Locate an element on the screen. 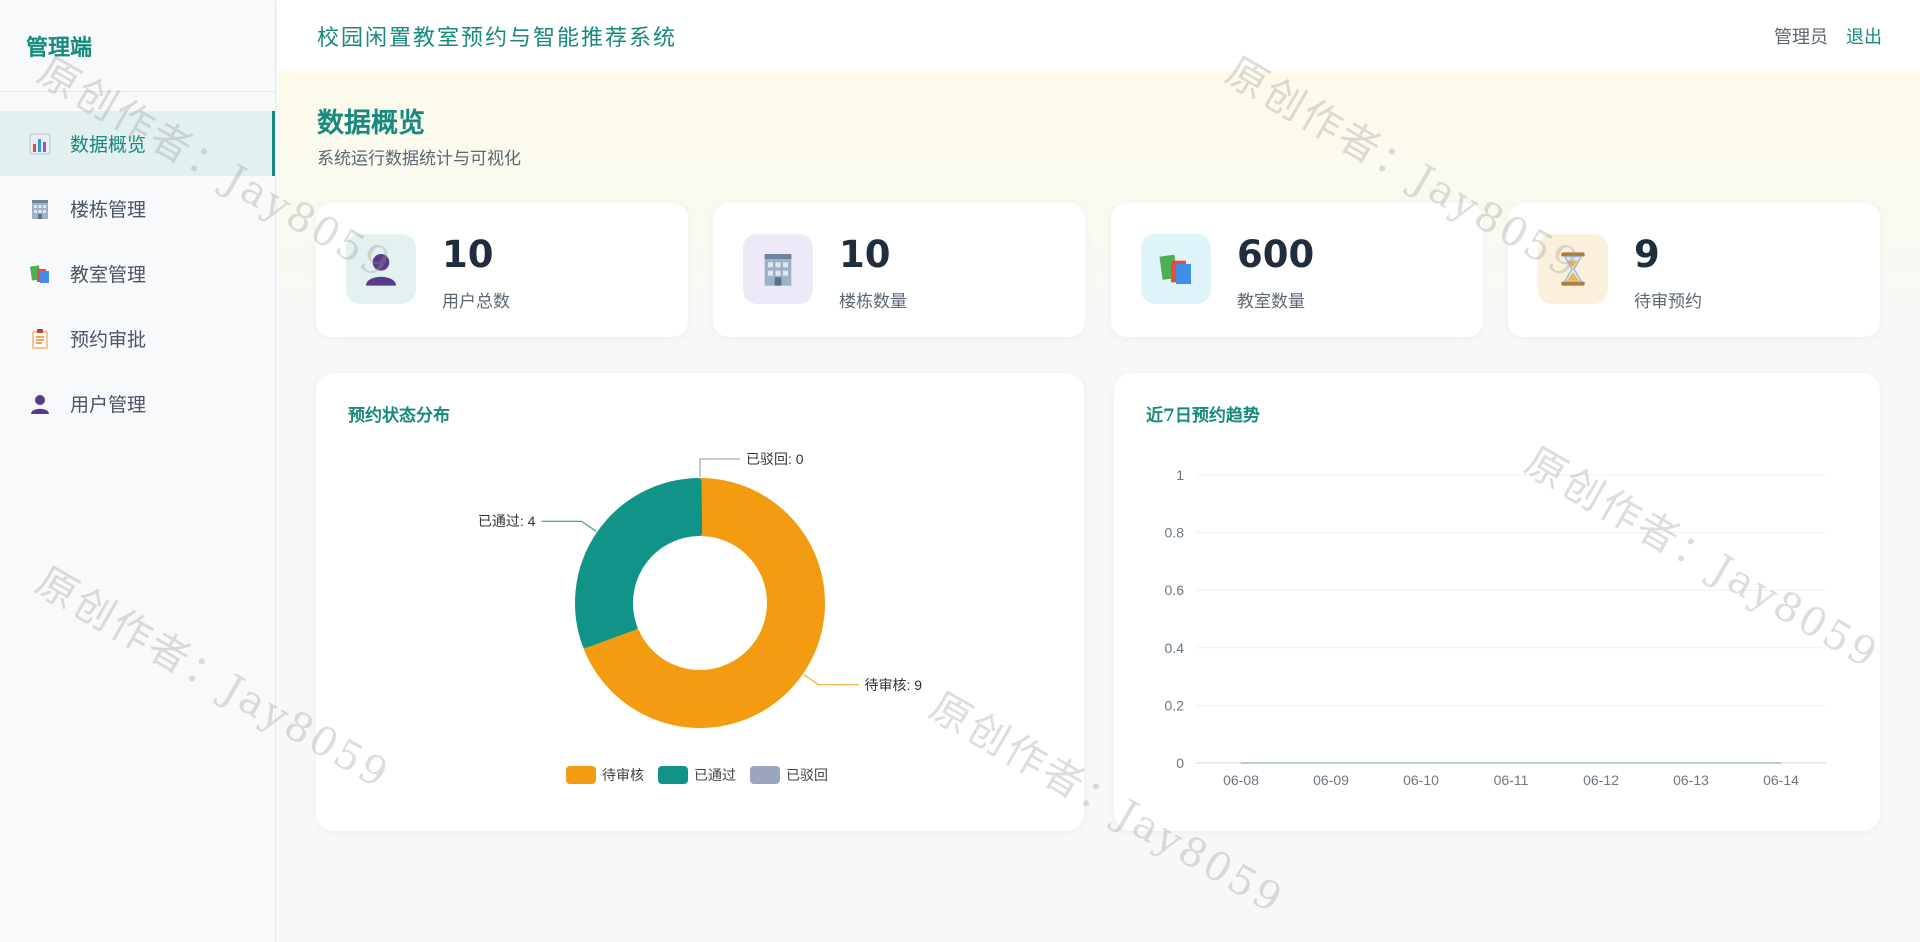 The image size is (1920, 942). panel-title: 预约状态分布 is located at coordinates (399, 416).